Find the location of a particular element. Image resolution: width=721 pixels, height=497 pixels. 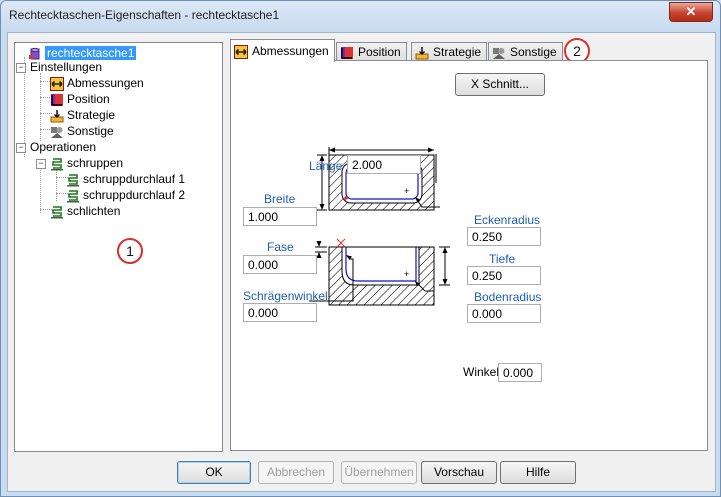

close-button: ✕ is located at coordinates (691, 12).